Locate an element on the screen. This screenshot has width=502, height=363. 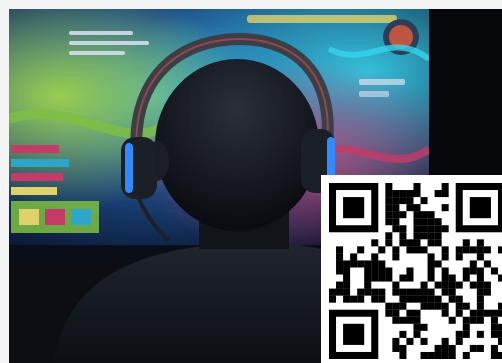
qr-finder-center is located at coordinates (354, 334).